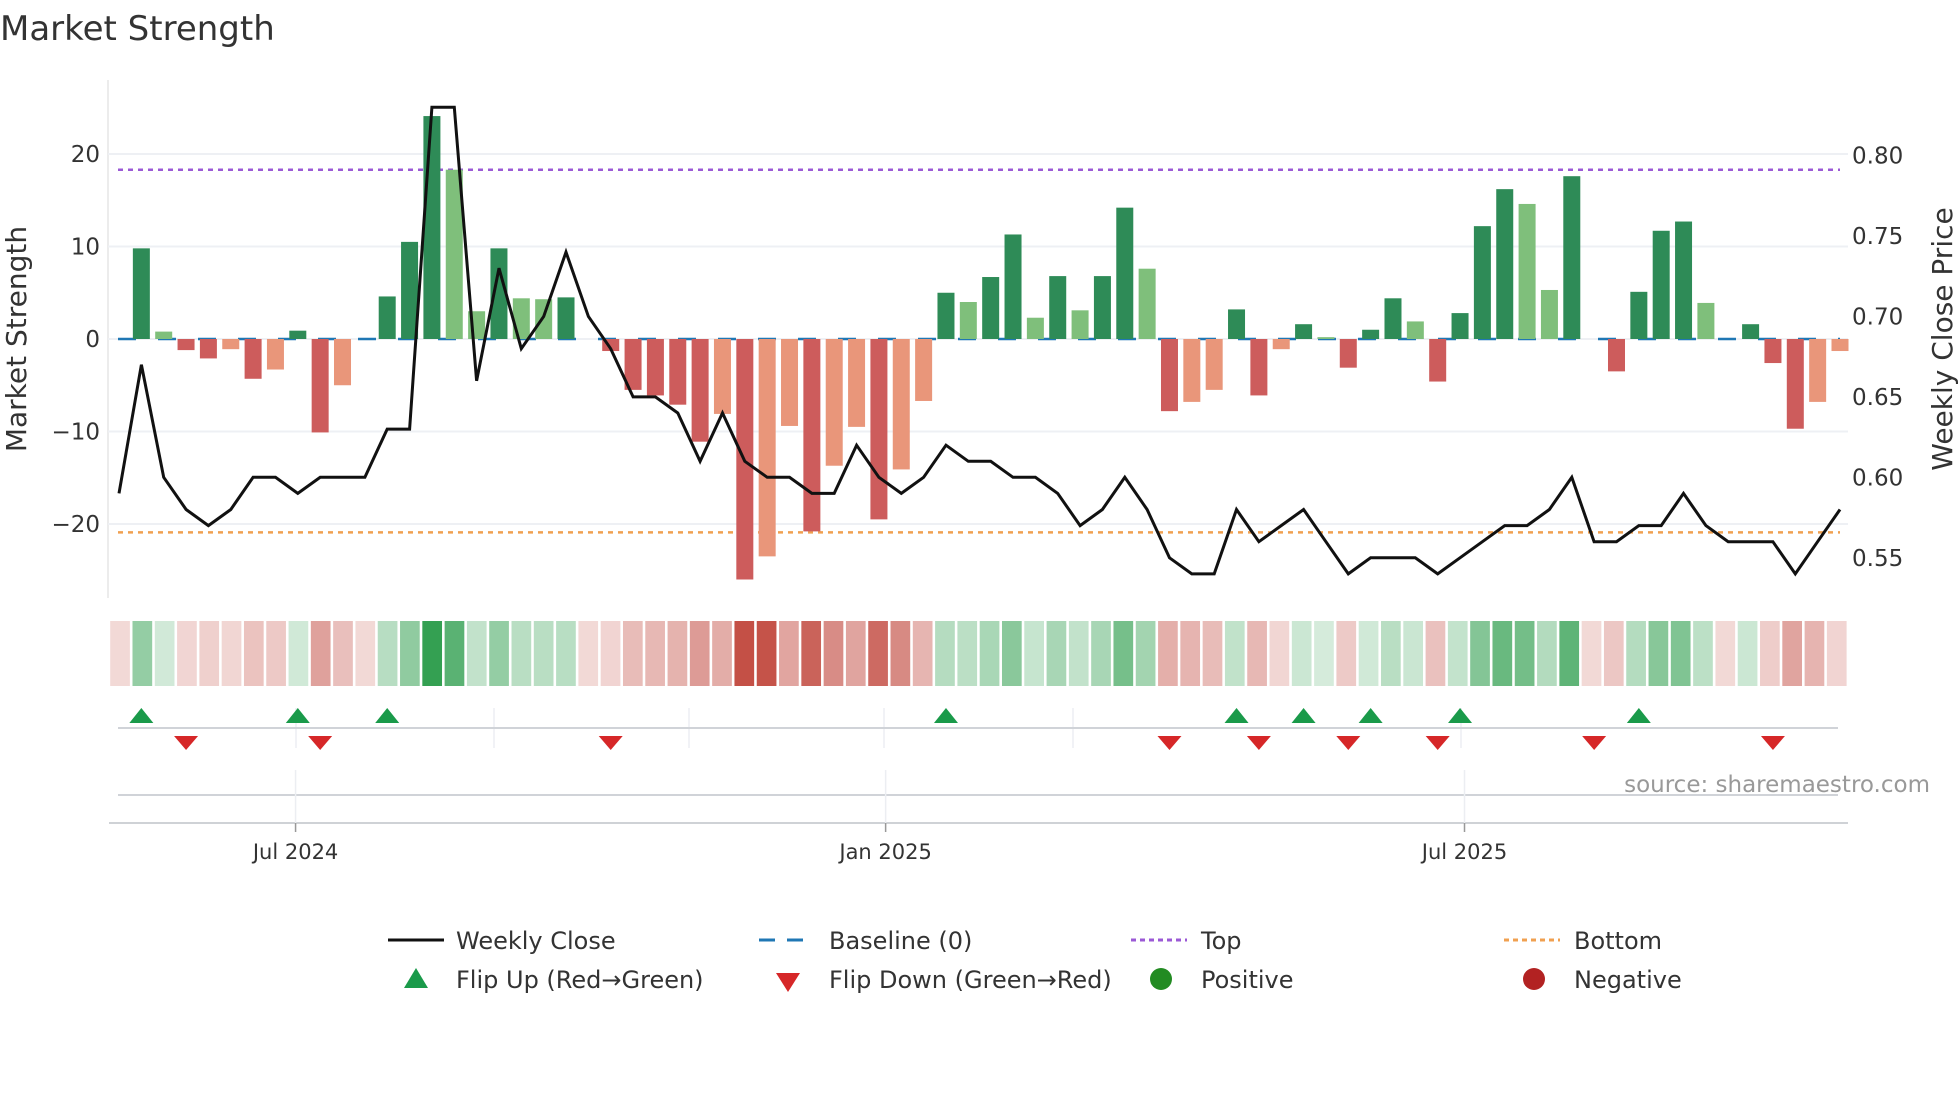 This screenshot has height=1106, width=1960. What do you see at coordinates (294, 852) in the screenshot?
I see `x-tick-label: Jul 2024` at bounding box center [294, 852].